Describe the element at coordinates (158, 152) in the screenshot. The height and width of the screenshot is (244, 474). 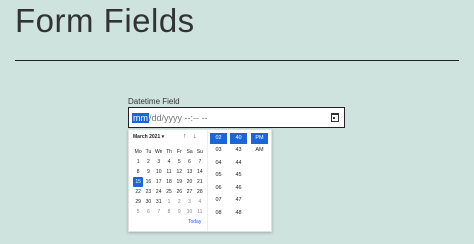
I see `weekday-header: We` at that location.